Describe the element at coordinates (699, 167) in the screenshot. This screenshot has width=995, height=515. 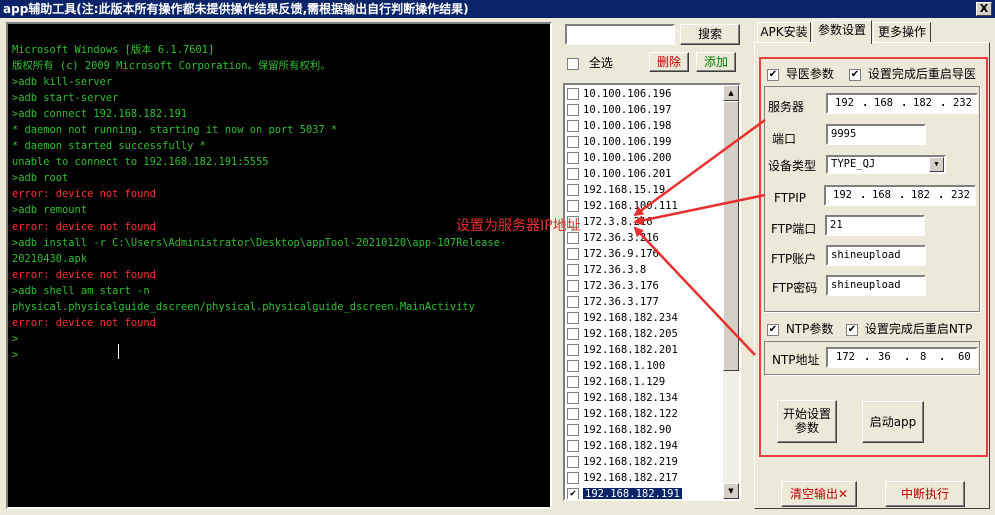
I see `arrow-from-server` at that location.